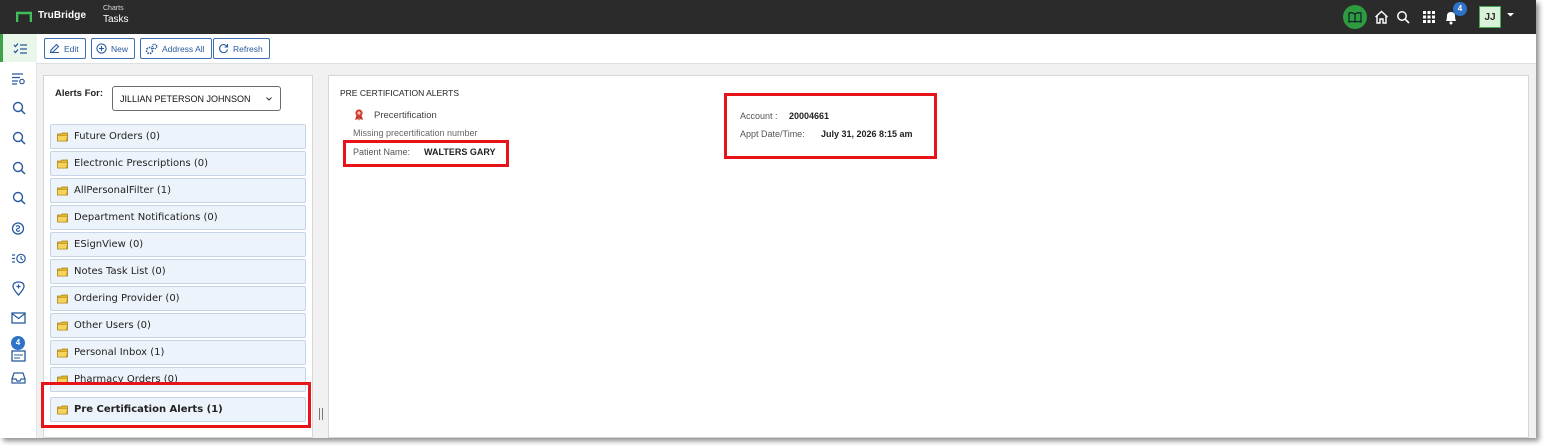  Describe the element at coordinates (185, 98) in the screenshot. I see `alerts-for-value: JILLIAN PETERSON JOHNSON` at that location.